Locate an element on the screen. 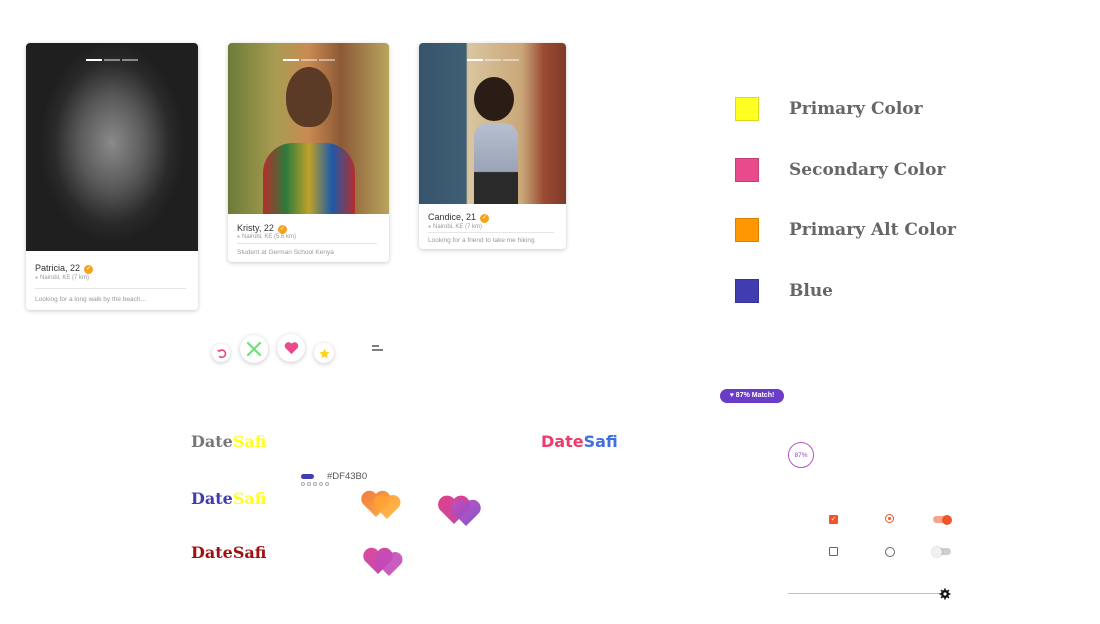  profile-bio: Looking for a friend to take me hiking is located at coordinates (481, 240).